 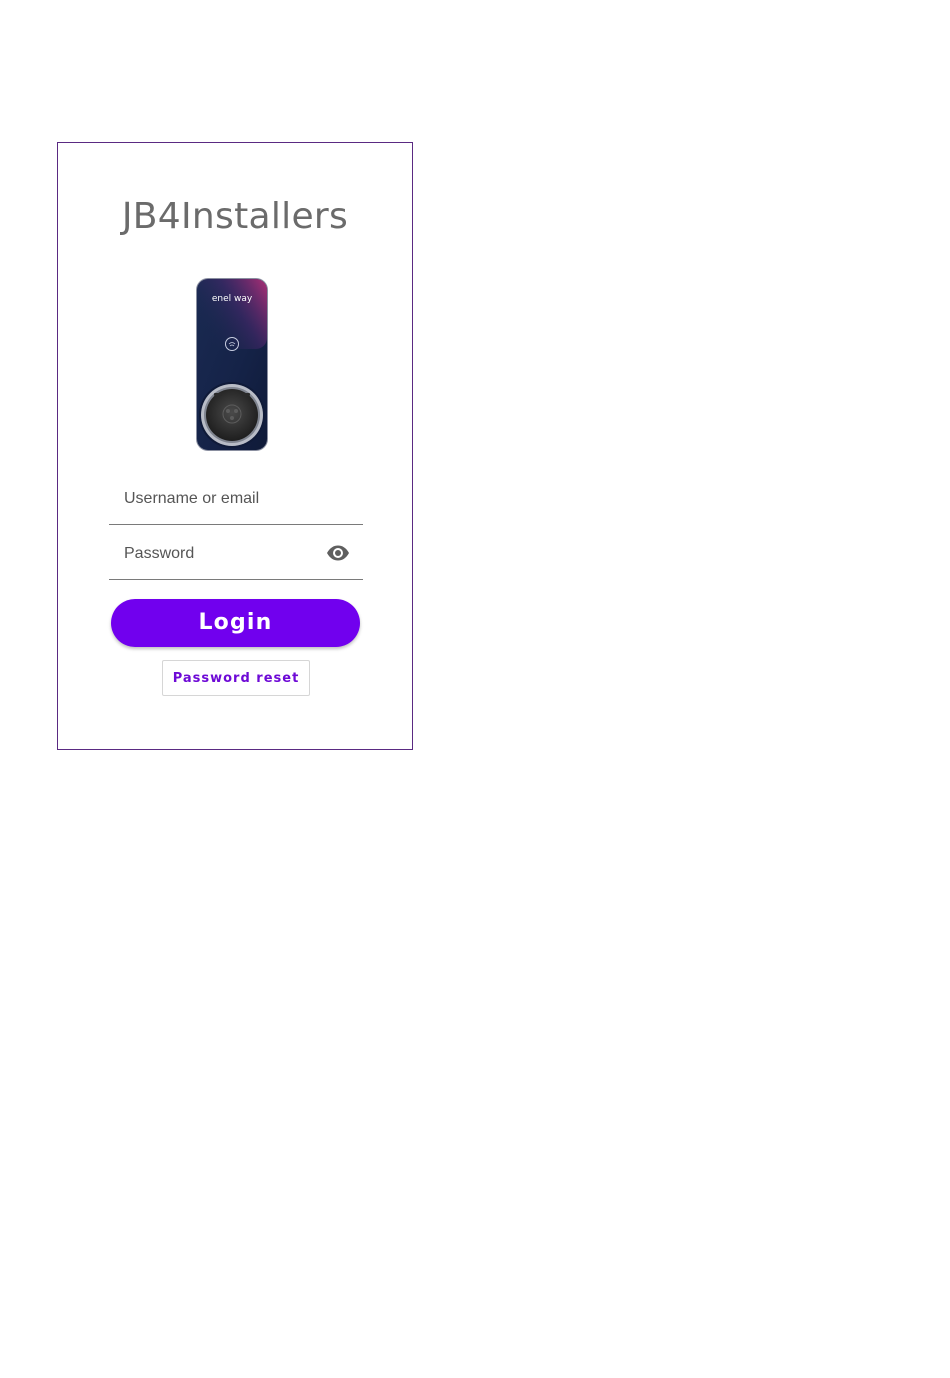 I want to click on login-button: Login, so click(x=235, y=623).